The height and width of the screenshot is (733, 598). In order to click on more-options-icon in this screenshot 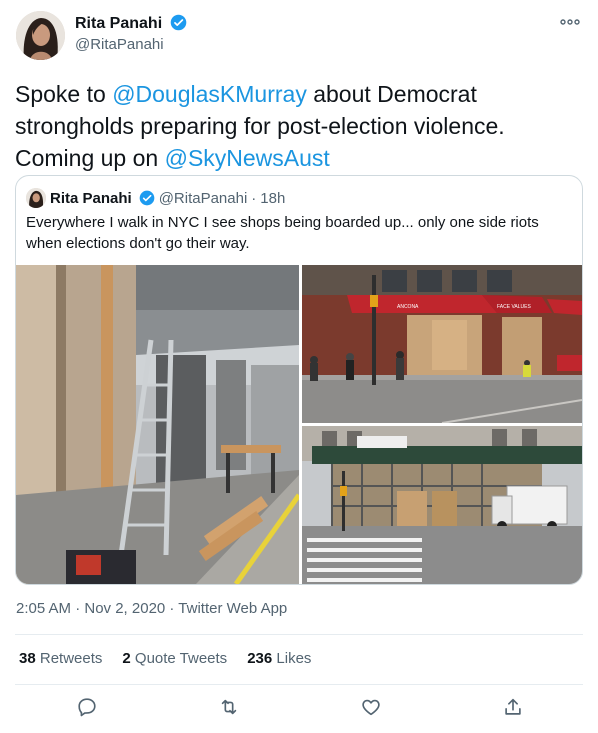, I will do `click(570, 22)`.